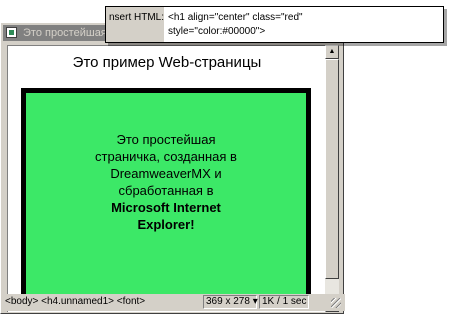  Describe the element at coordinates (166, 190) in the screenshot. I see `box-line: сбработанная в` at that location.